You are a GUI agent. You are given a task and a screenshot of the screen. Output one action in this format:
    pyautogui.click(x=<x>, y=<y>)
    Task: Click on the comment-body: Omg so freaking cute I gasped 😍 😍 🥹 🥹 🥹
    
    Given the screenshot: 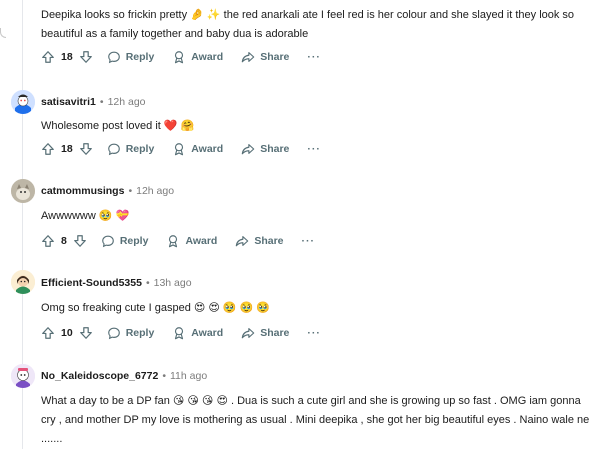 What is the action you would take?
    pyautogui.click(x=156, y=308)
    